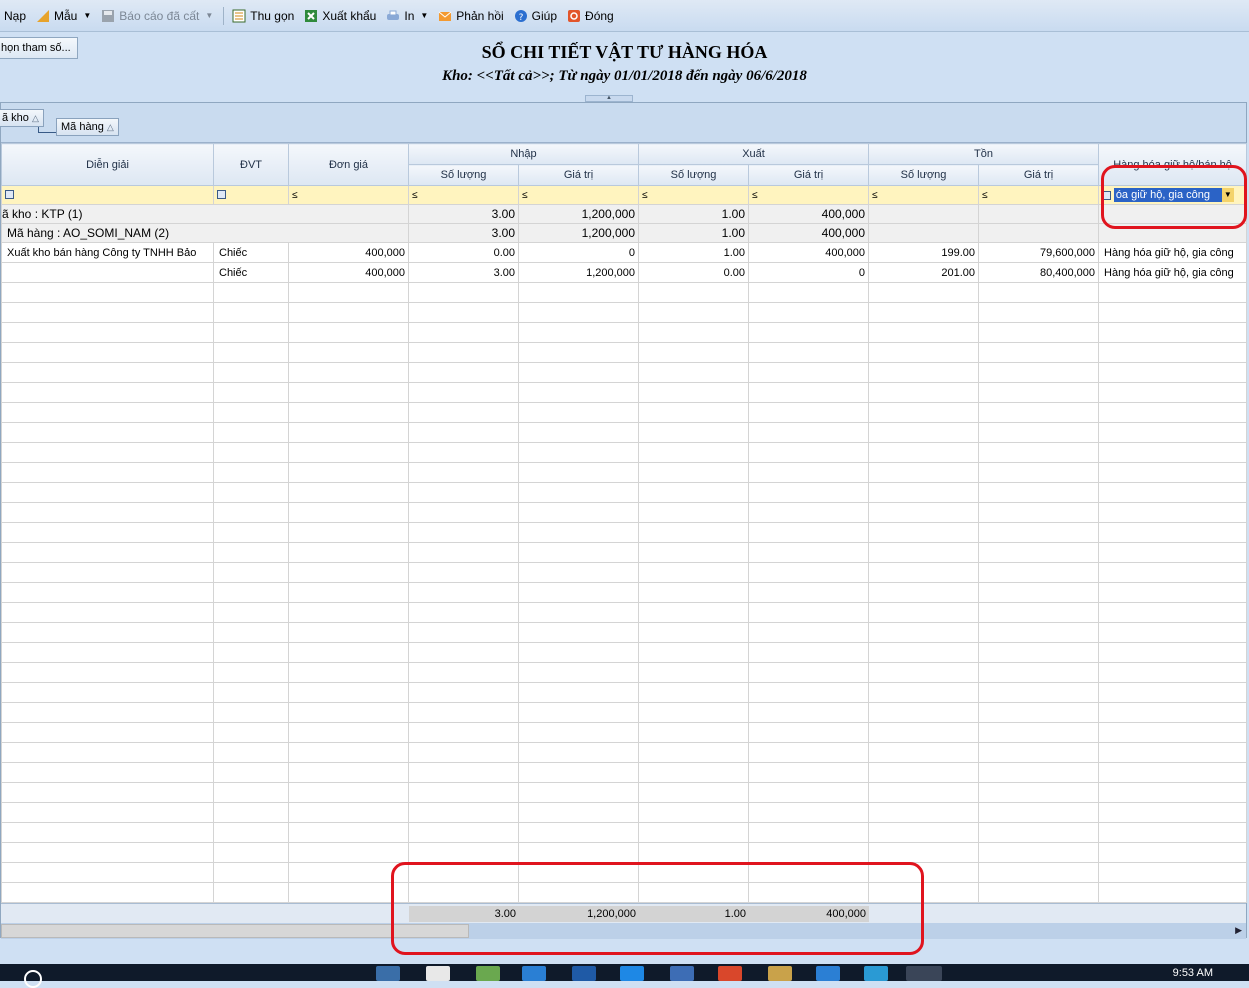 Image resolution: width=1249 pixels, height=988 pixels. What do you see at coordinates (535, 16) in the screenshot?
I see `help-button: ? Giúp` at bounding box center [535, 16].